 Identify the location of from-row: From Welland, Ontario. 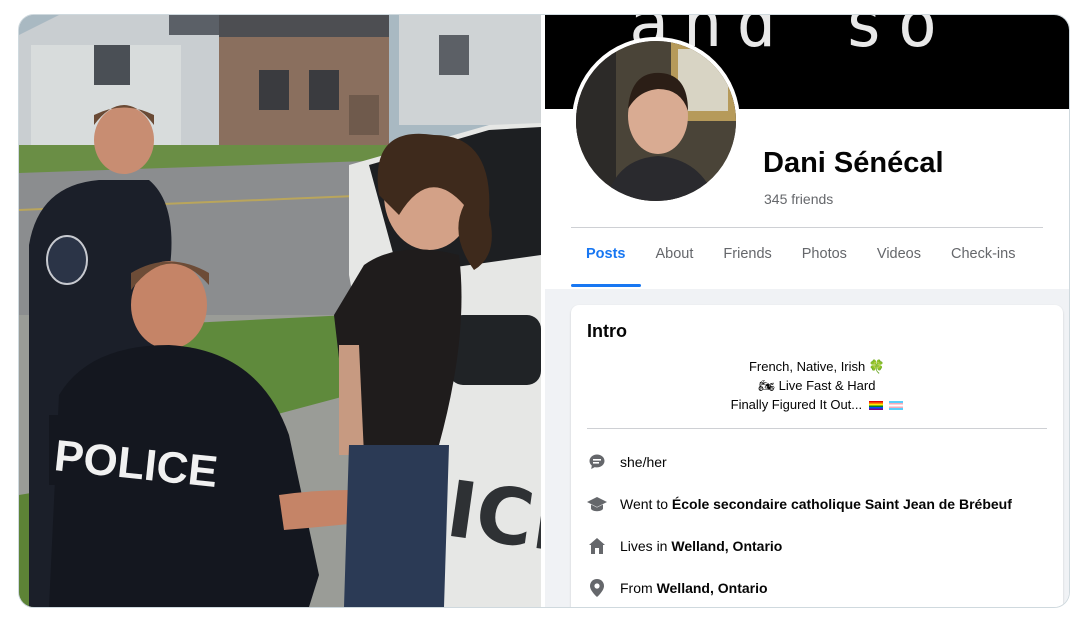
(677, 588).